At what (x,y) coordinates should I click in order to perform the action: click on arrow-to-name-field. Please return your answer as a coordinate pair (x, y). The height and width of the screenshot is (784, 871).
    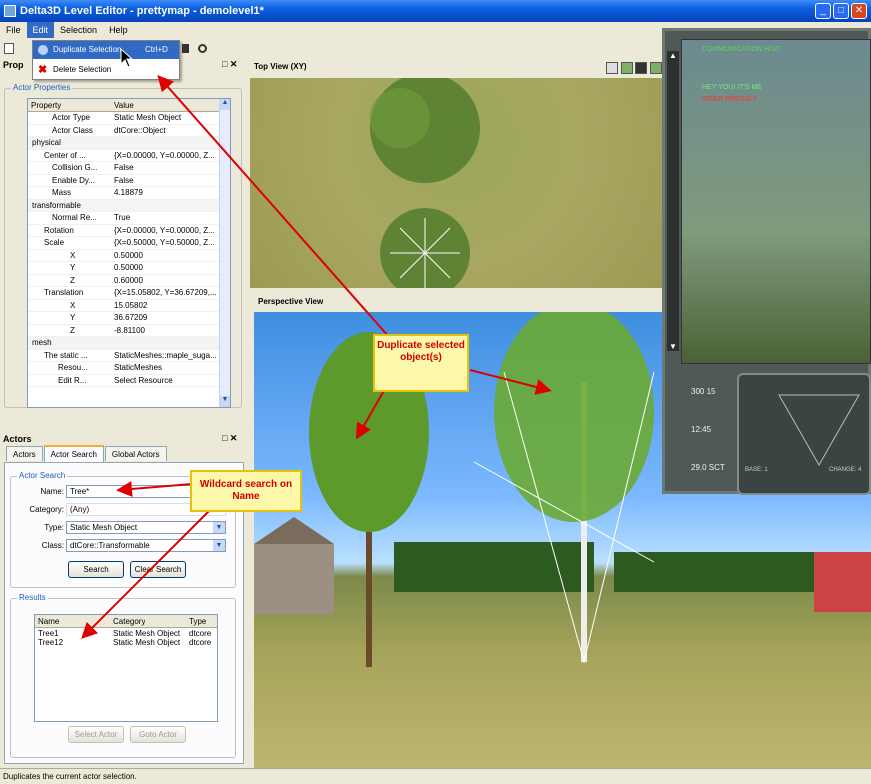
    Looking at the image, I should click on (154, 489).